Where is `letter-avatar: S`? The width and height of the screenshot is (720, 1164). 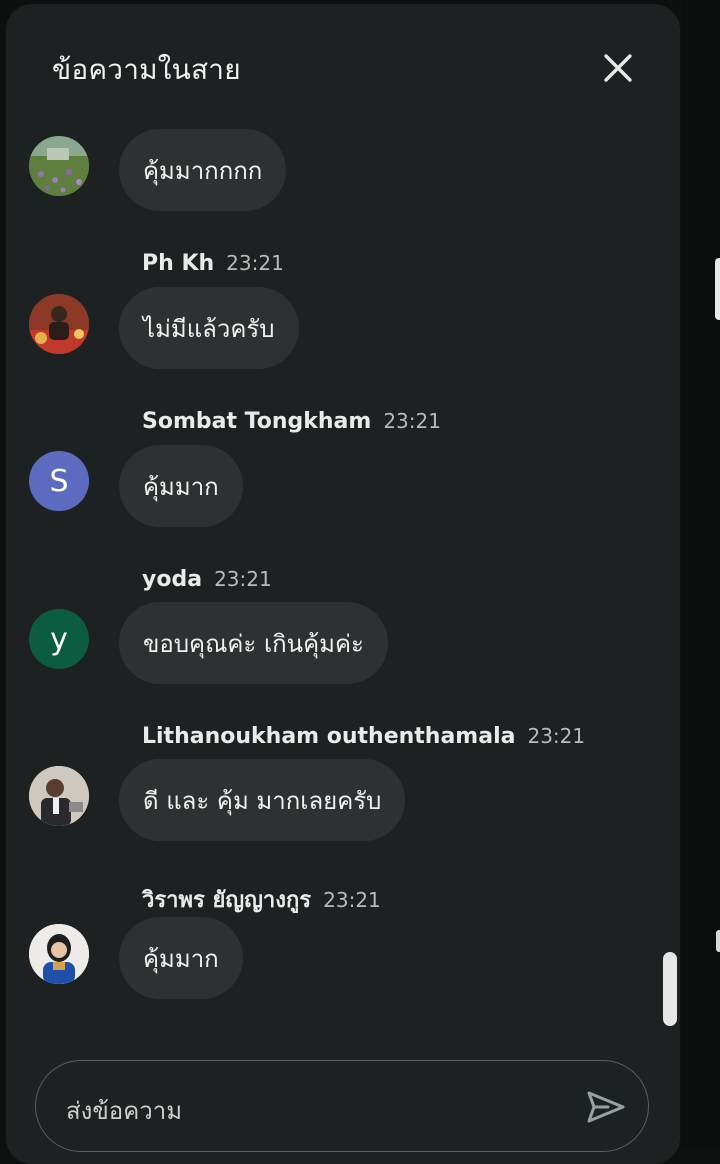 letter-avatar: S is located at coordinates (59, 481).